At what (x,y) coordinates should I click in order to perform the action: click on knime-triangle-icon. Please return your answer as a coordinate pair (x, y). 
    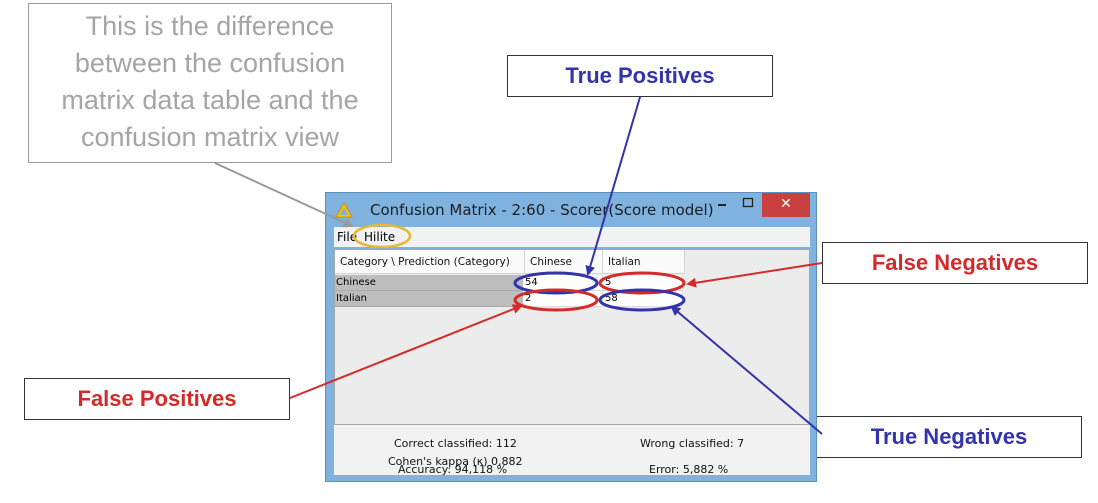
    Looking at the image, I should click on (344, 210).